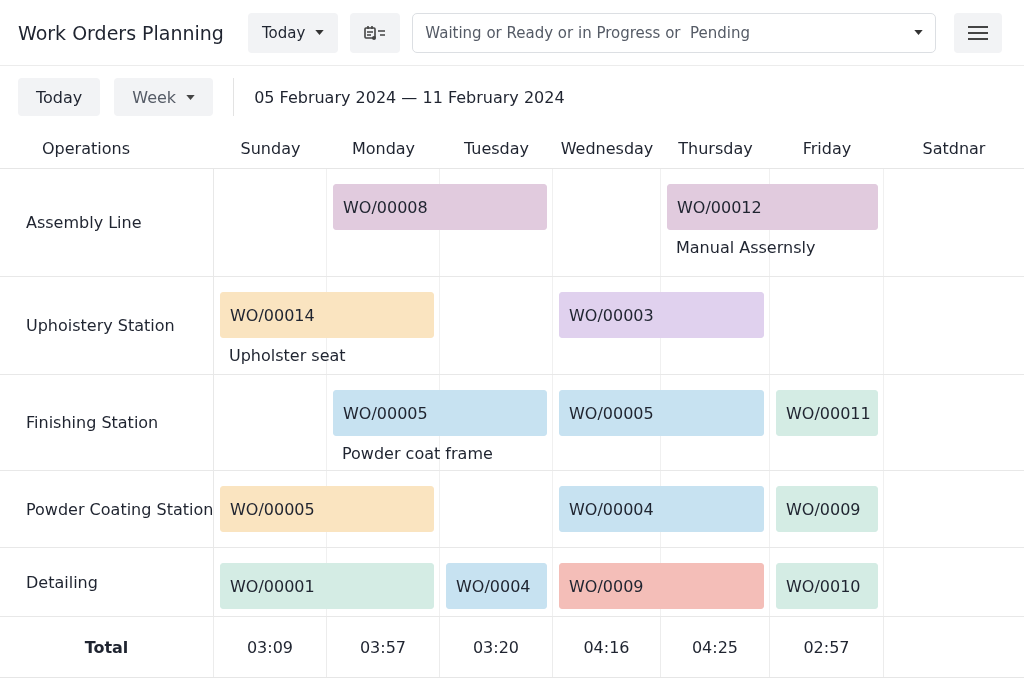 The width and height of the screenshot is (1024, 683). I want to click on total-value: 04:16, so click(606, 647).